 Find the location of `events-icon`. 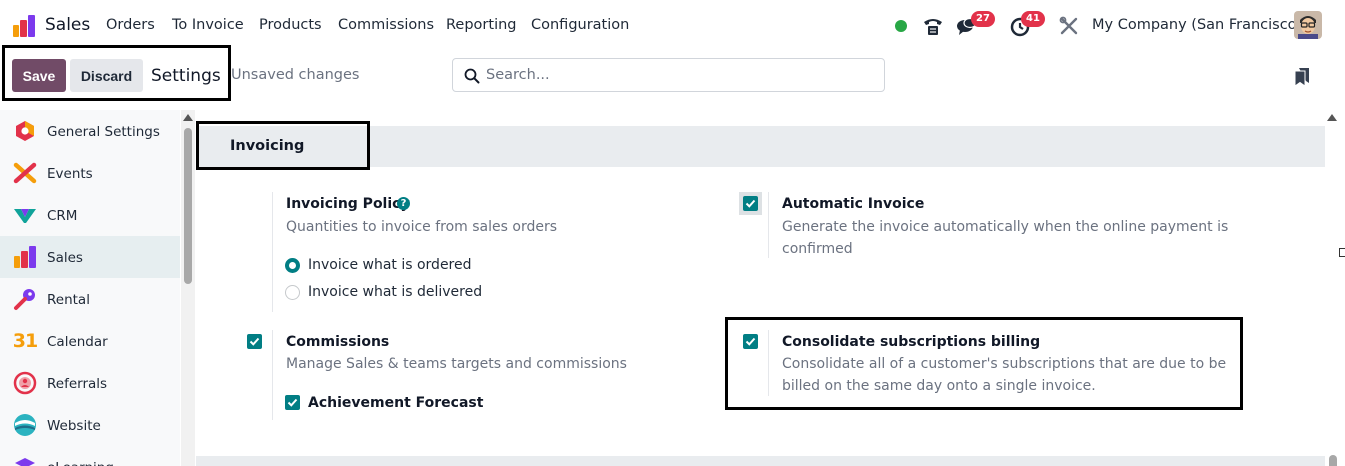

events-icon is located at coordinates (25, 173).